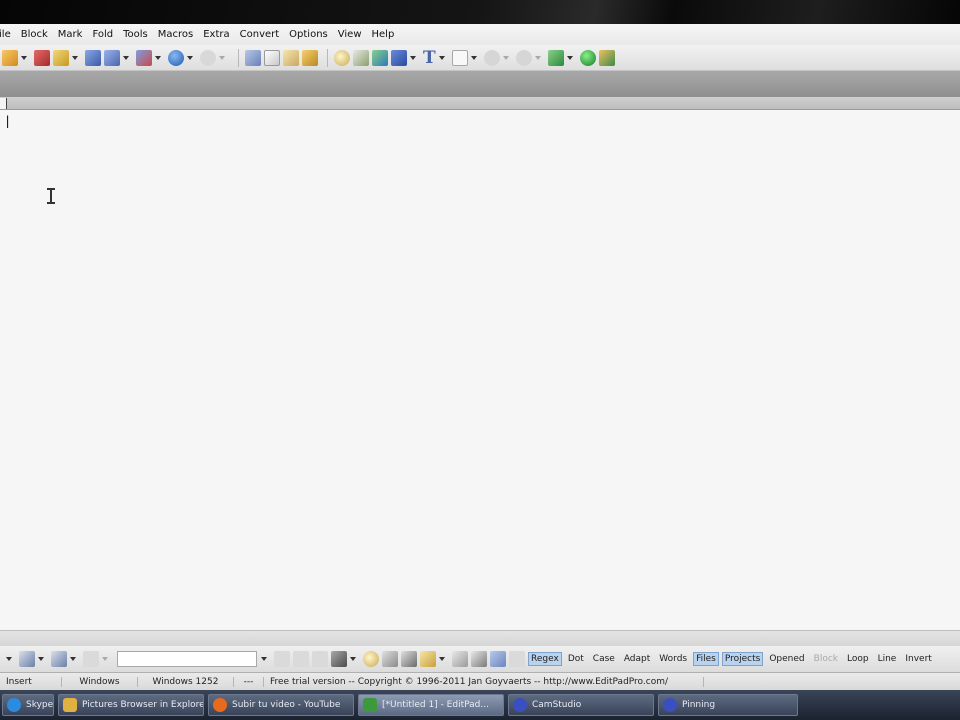 Image resolution: width=960 pixels, height=720 pixels. What do you see at coordinates (673, 659) in the screenshot?
I see `option-words: Words` at bounding box center [673, 659].